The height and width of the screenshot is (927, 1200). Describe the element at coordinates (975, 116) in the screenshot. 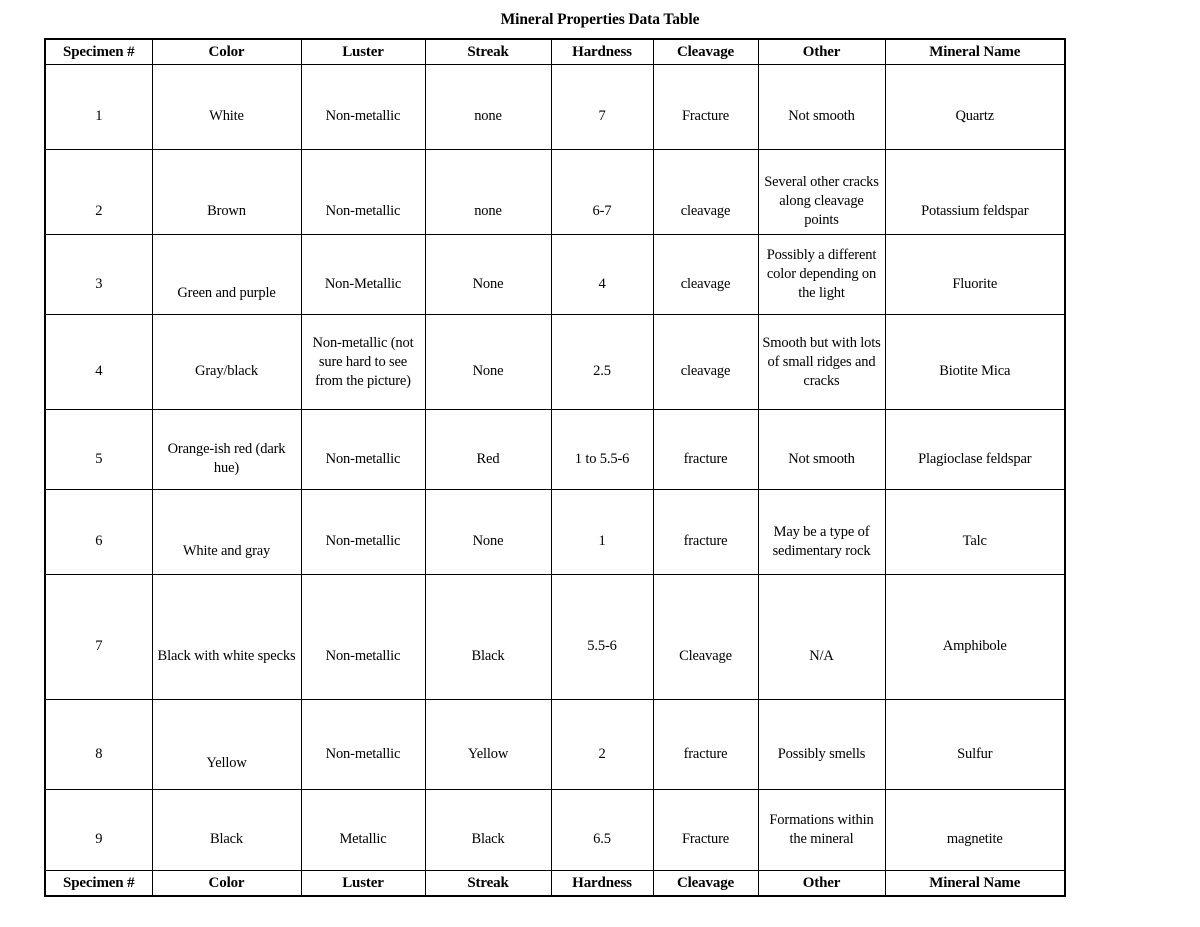

I see `cell-text: Quartz` at that location.